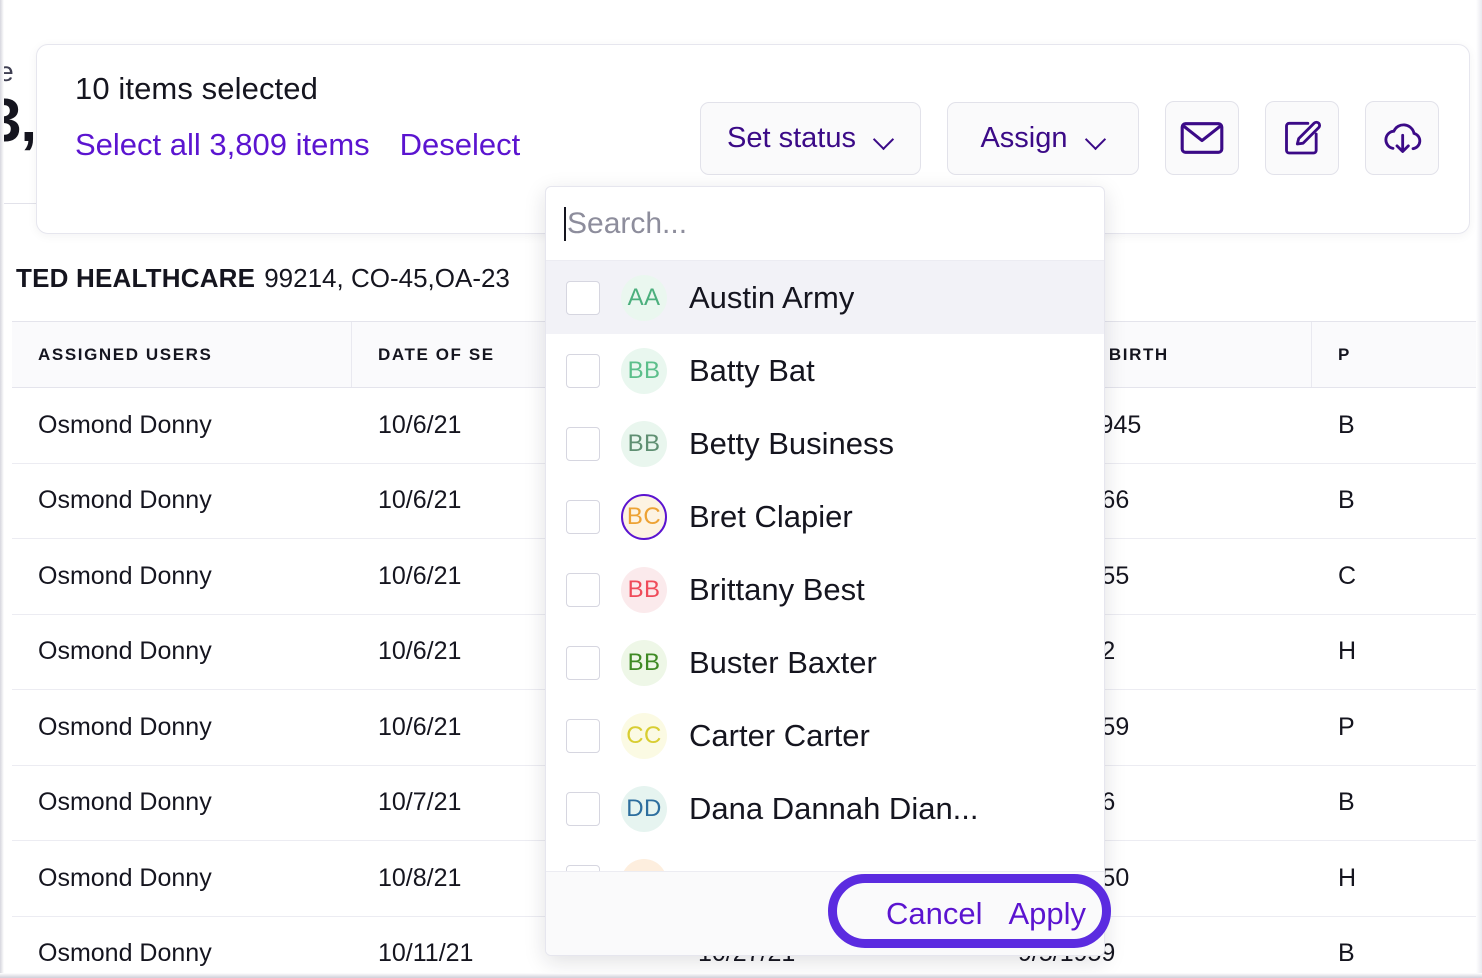 The height and width of the screenshot is (978, 1482). I want to click on window-edge-right, so click(1479, 489).